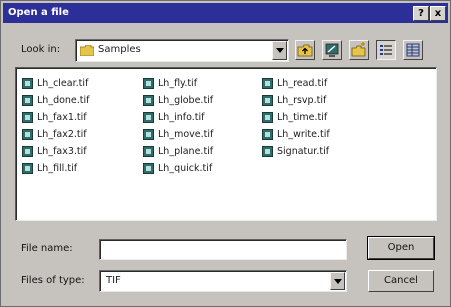 This screenshot has width=451, height=307. I want to click on up-folder-icon, so click(305, 53).